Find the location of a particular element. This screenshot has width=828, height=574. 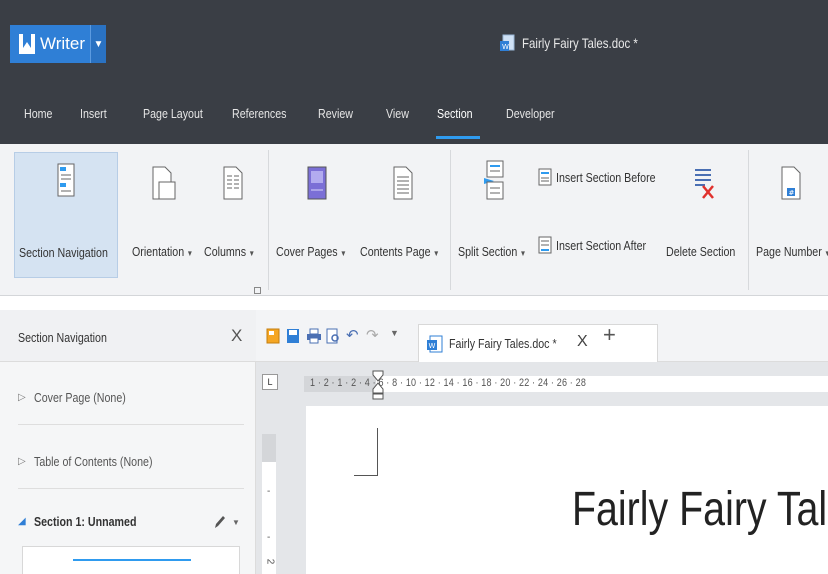

print-icon is located at coordinates (314, 337).